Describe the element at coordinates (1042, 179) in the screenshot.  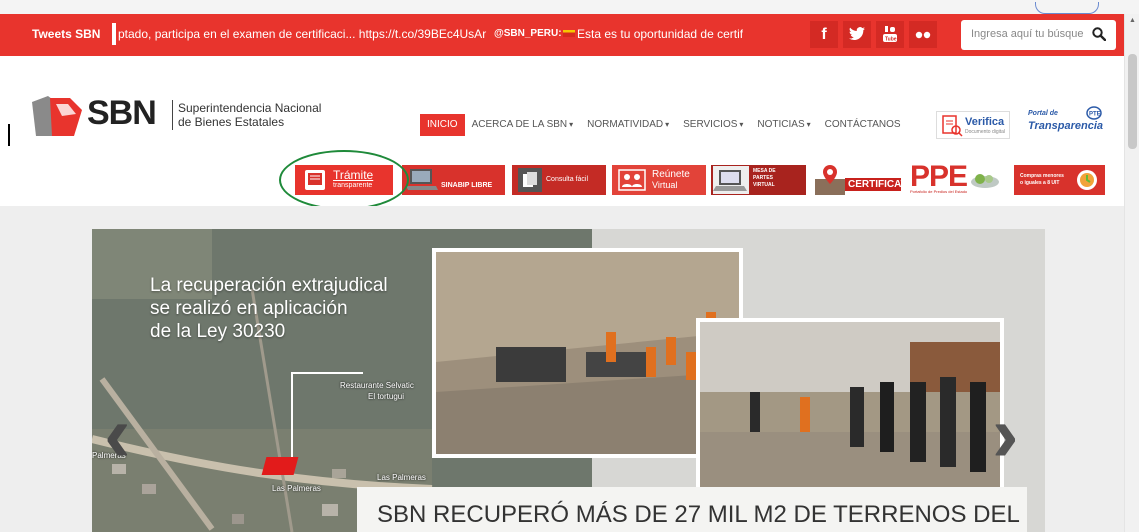
I see `banner-compras-label: Compras menores o iguales a 8 UIT` at that location.